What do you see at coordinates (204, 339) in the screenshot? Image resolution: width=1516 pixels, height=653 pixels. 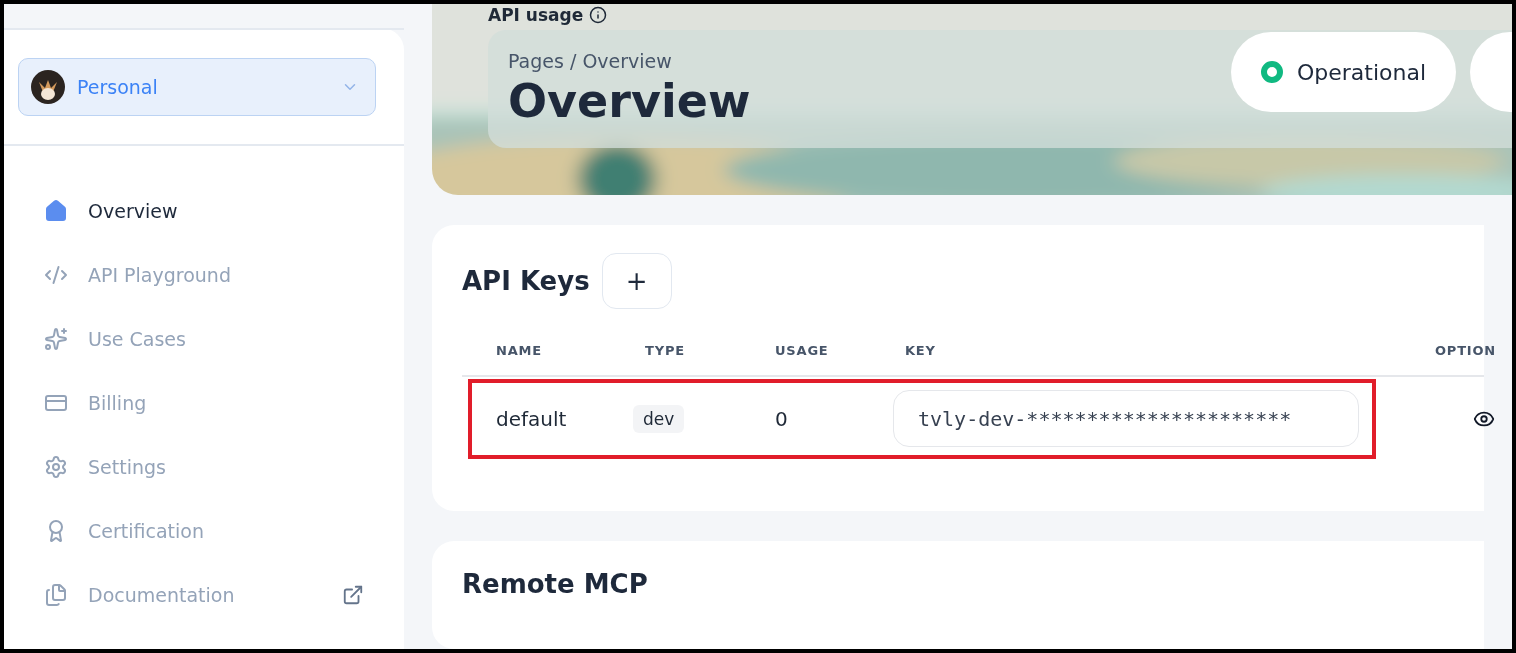 I see `sidebar-item: Use Cases` at bounding box center [204, 339].